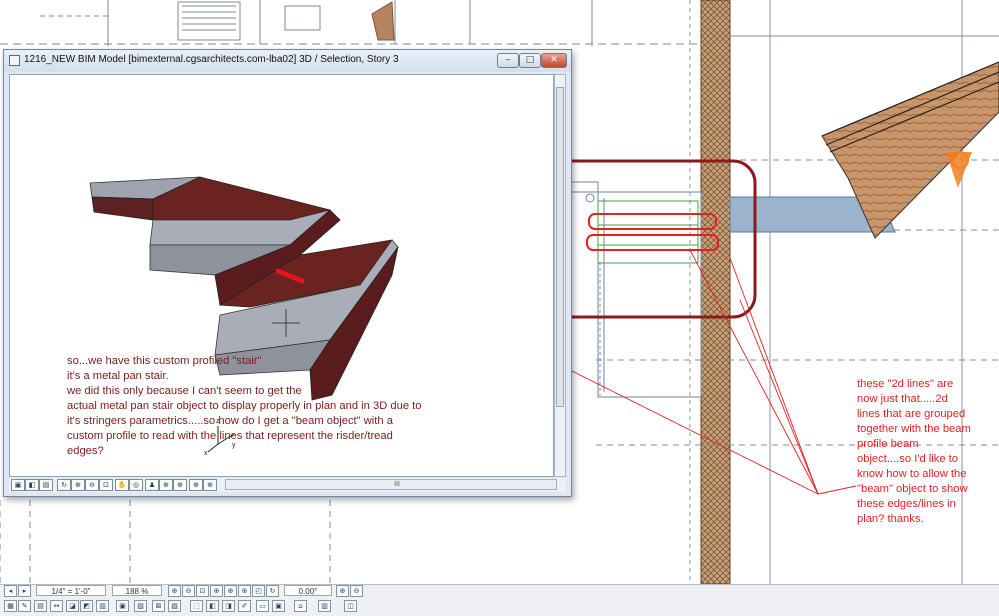 This screenshot has height=616, width=999. Describe the element at coordinates (118, 376) in the screenshot. I see `stair-note-line: it's a metal pan stair.` at that location.